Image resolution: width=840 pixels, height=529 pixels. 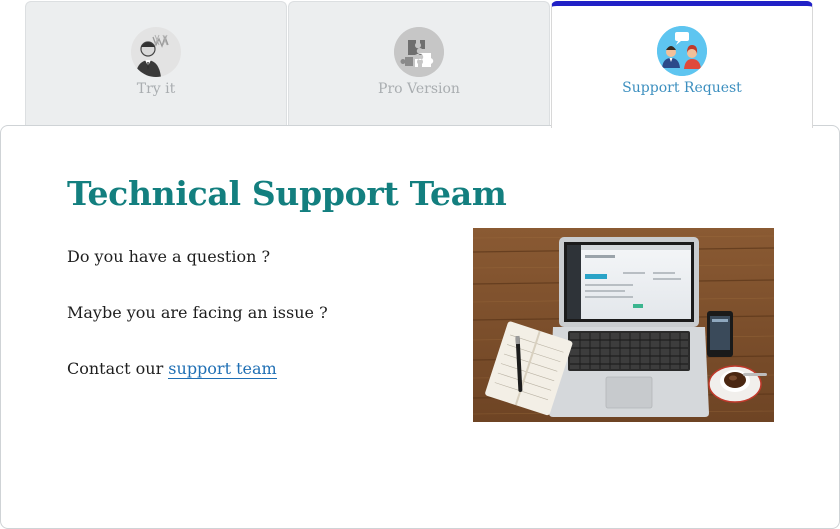 What do you see at coordinates (419, 89) in the screenshot?
I see `tab-label: Pro Version` at bounding box center [419, 89].